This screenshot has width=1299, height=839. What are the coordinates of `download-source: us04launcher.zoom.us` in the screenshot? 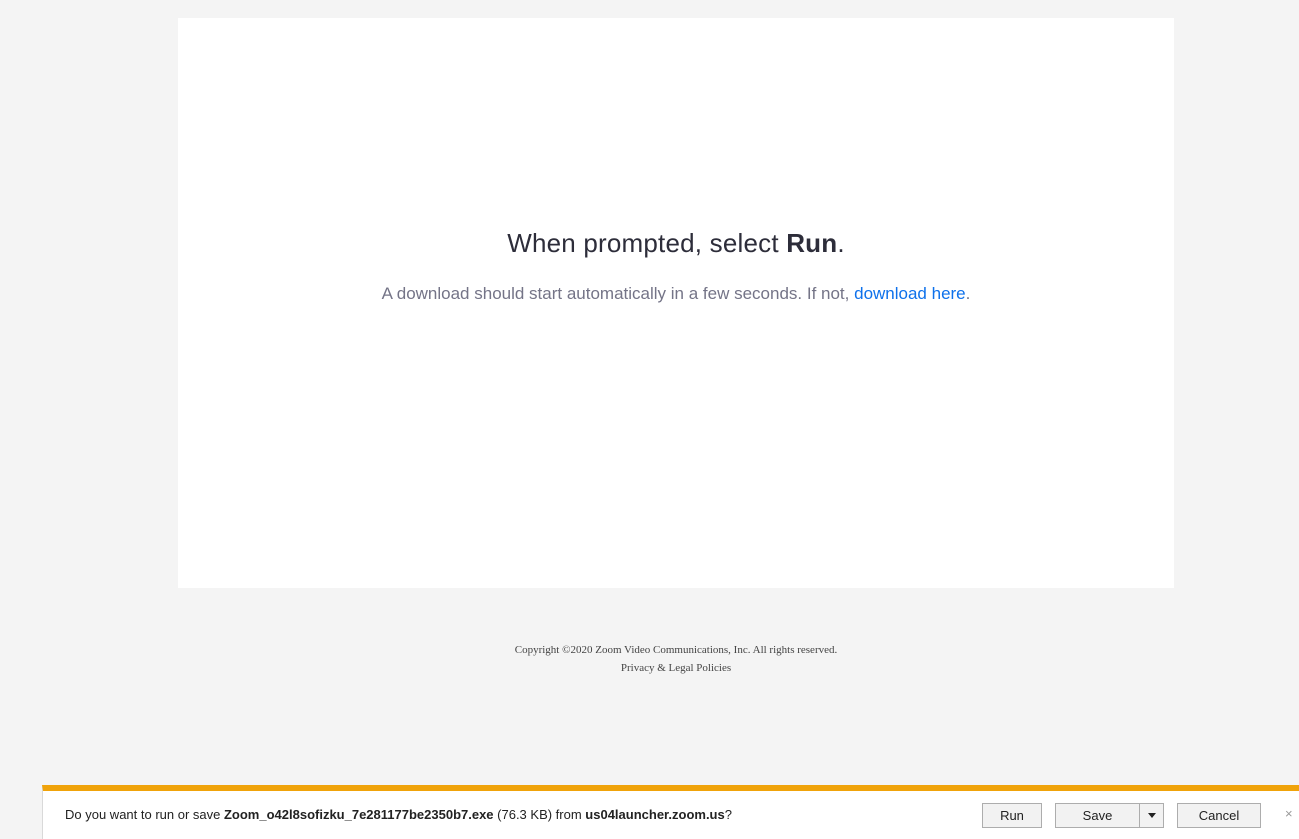 It's located at (655, 814).